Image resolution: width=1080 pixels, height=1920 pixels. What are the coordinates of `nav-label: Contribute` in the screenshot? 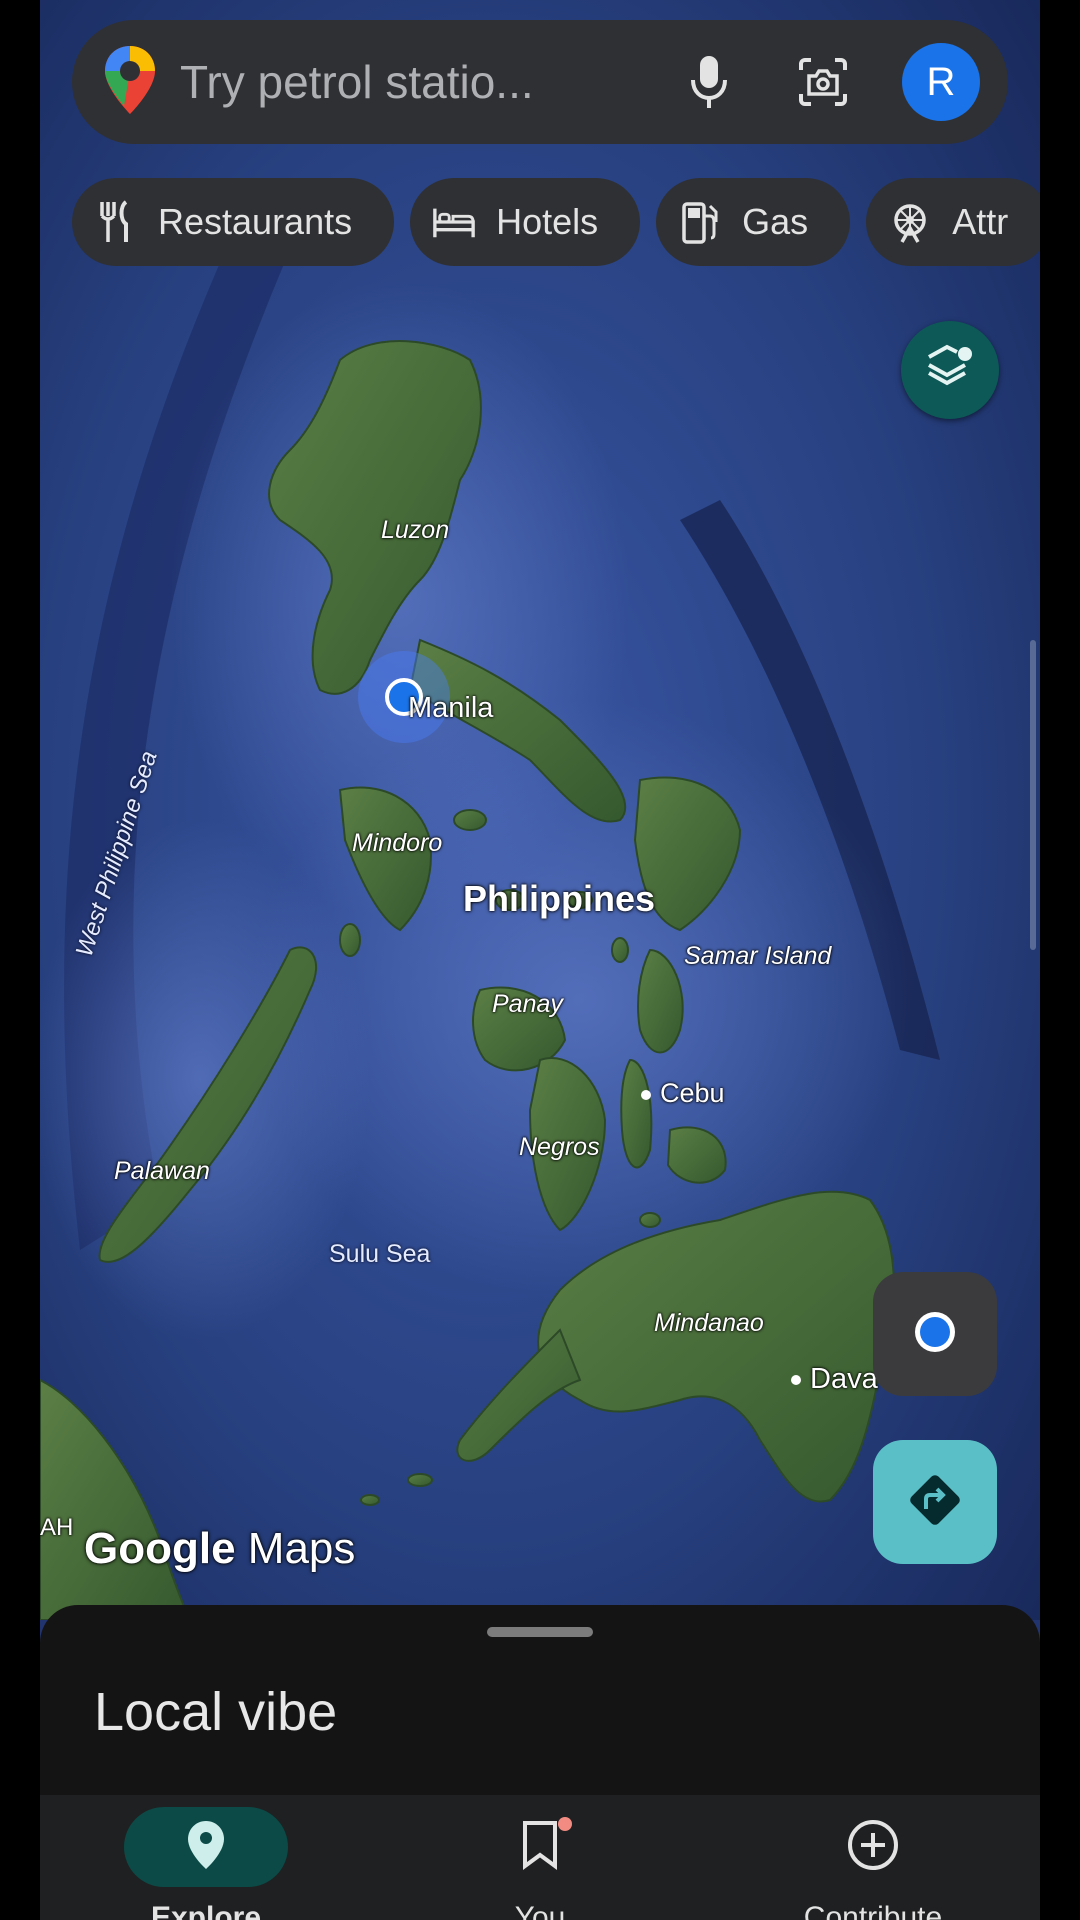 It's located at (873, 1910).